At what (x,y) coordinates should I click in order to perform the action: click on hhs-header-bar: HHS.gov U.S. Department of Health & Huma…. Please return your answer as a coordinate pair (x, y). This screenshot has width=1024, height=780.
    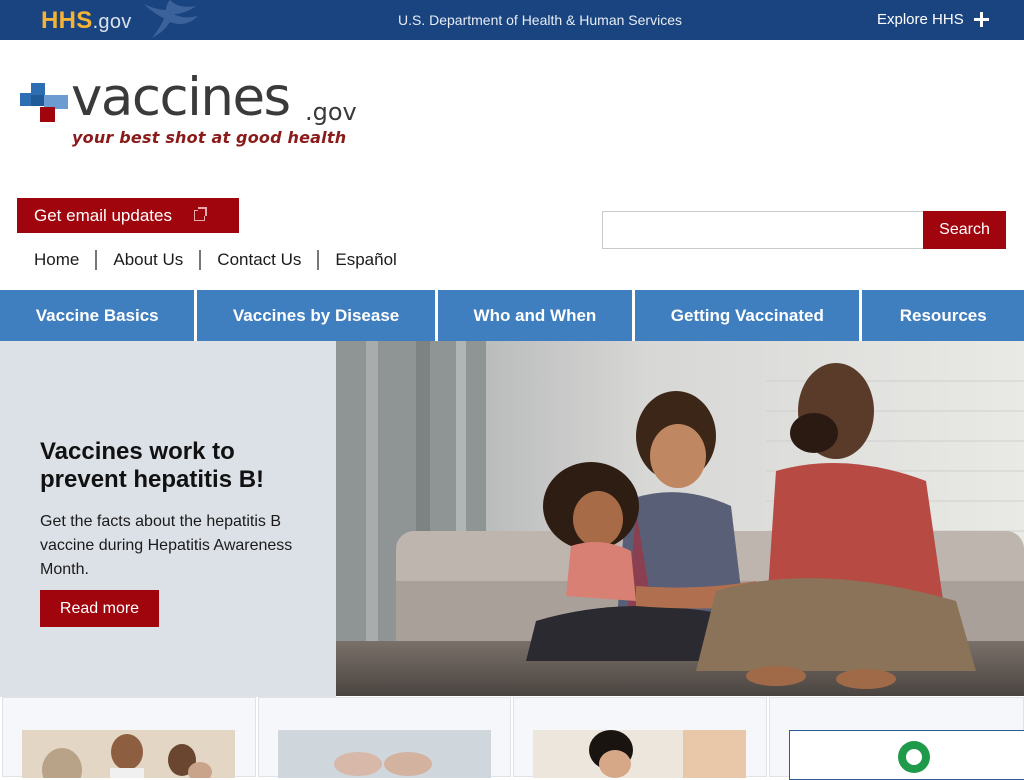
    Looking at the image, I should click on (512, 20).